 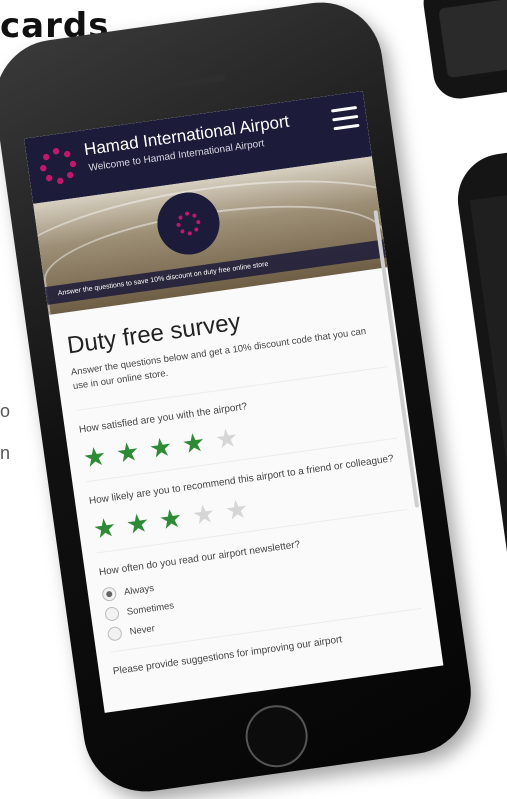 I want to click on radio-label: Sometimes, so click(x=150, y=608).